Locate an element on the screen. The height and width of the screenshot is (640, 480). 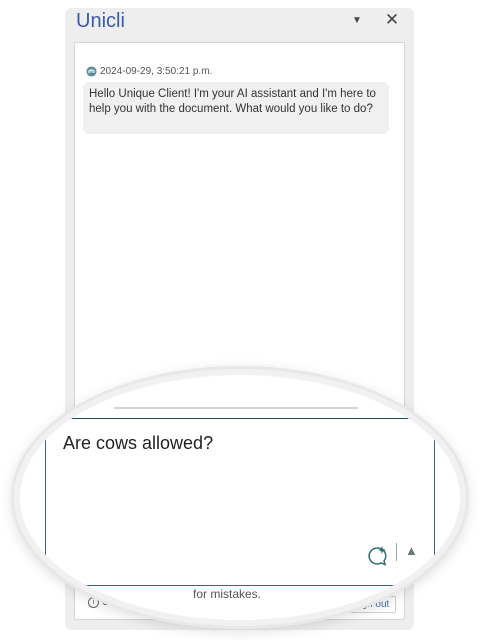
message-input-value: Are cows allowed? is located at coordinates (138, 443).